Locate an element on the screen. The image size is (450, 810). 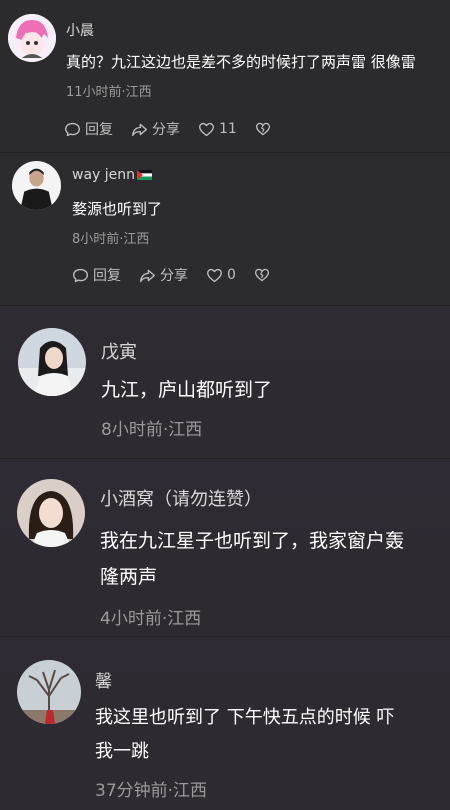
comment-text-line: 隆两声 is located at coordinates (129, 577).